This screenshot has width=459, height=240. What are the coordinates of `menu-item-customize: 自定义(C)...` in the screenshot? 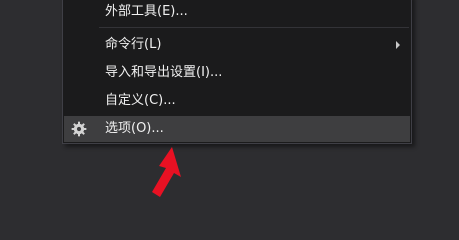 It's located at (237, 101).